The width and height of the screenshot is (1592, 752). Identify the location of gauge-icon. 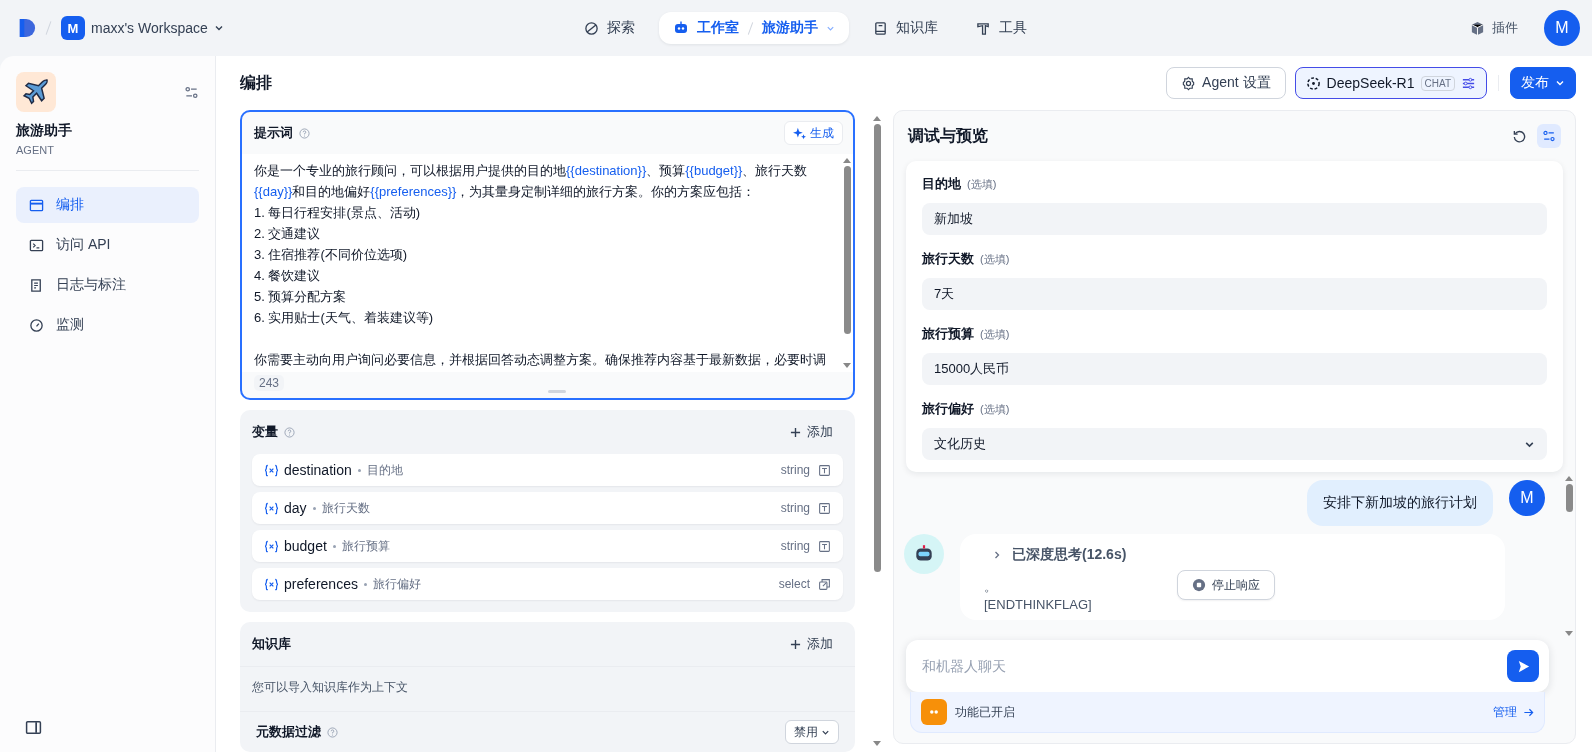
(36, 325).